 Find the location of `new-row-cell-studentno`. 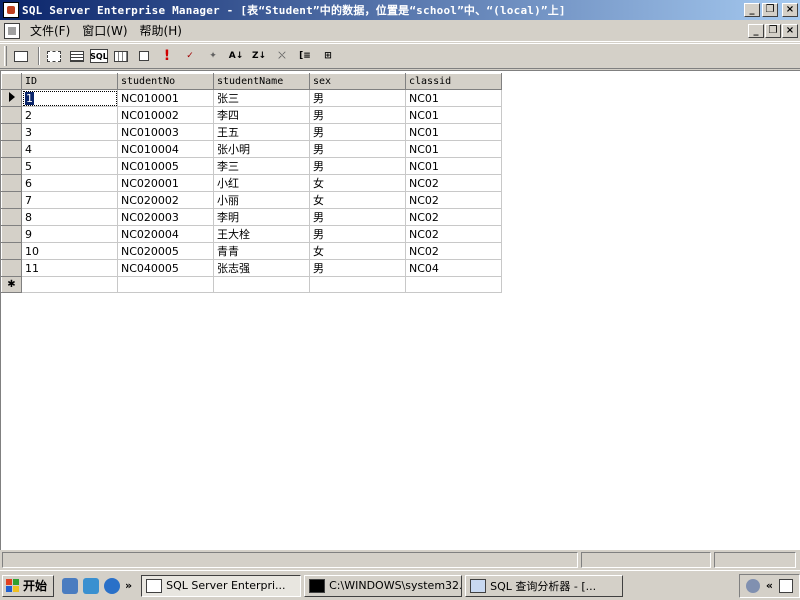

new-row-cell-studentno is located at coordinates (165, 284).